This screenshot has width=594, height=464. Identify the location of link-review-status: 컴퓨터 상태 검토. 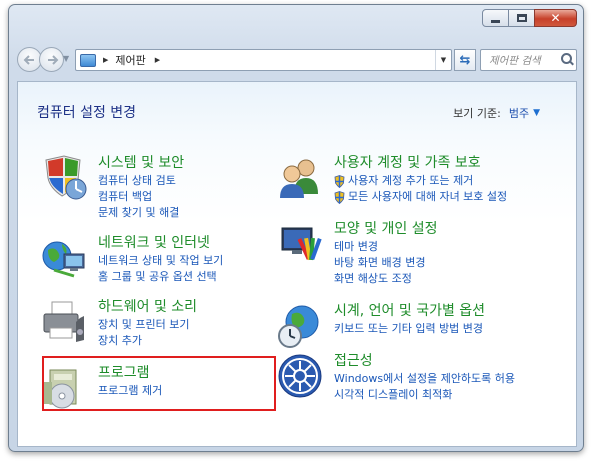
(141, 181).